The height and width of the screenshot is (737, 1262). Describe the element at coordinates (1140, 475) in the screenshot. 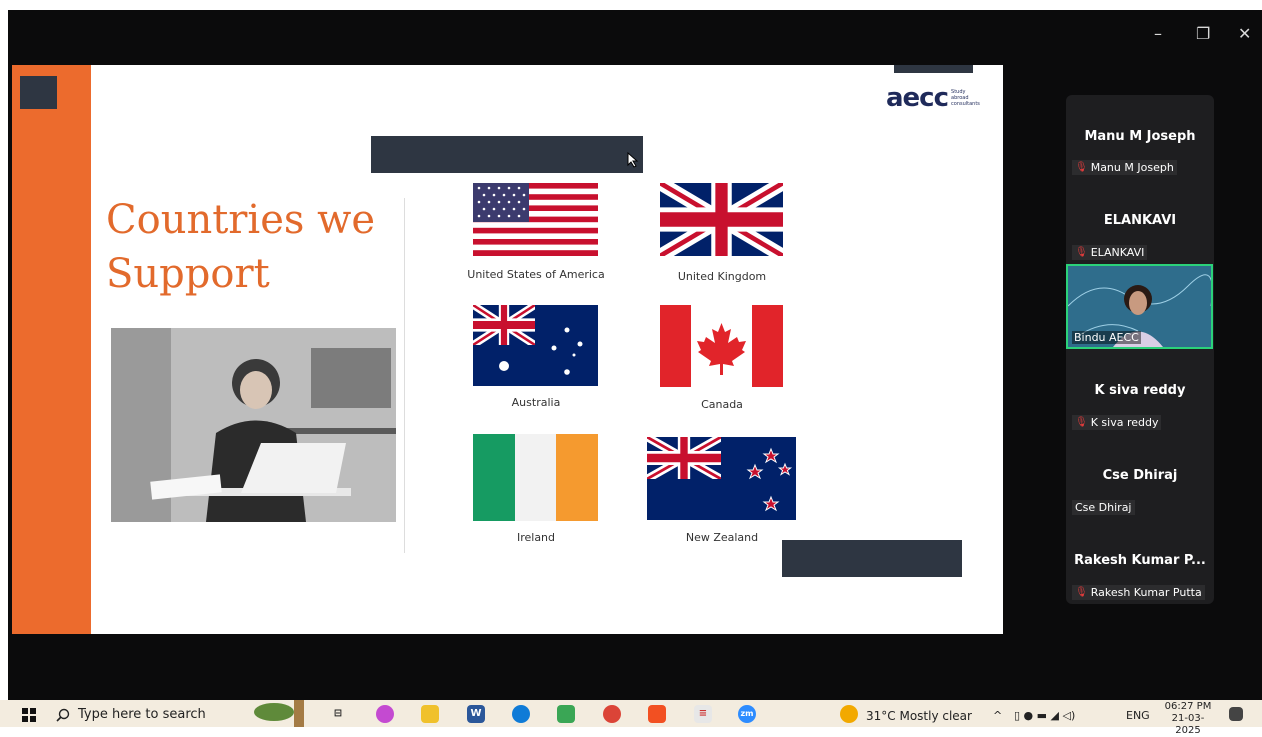

I see `participant-name: Cse Dhiraj` at that location.